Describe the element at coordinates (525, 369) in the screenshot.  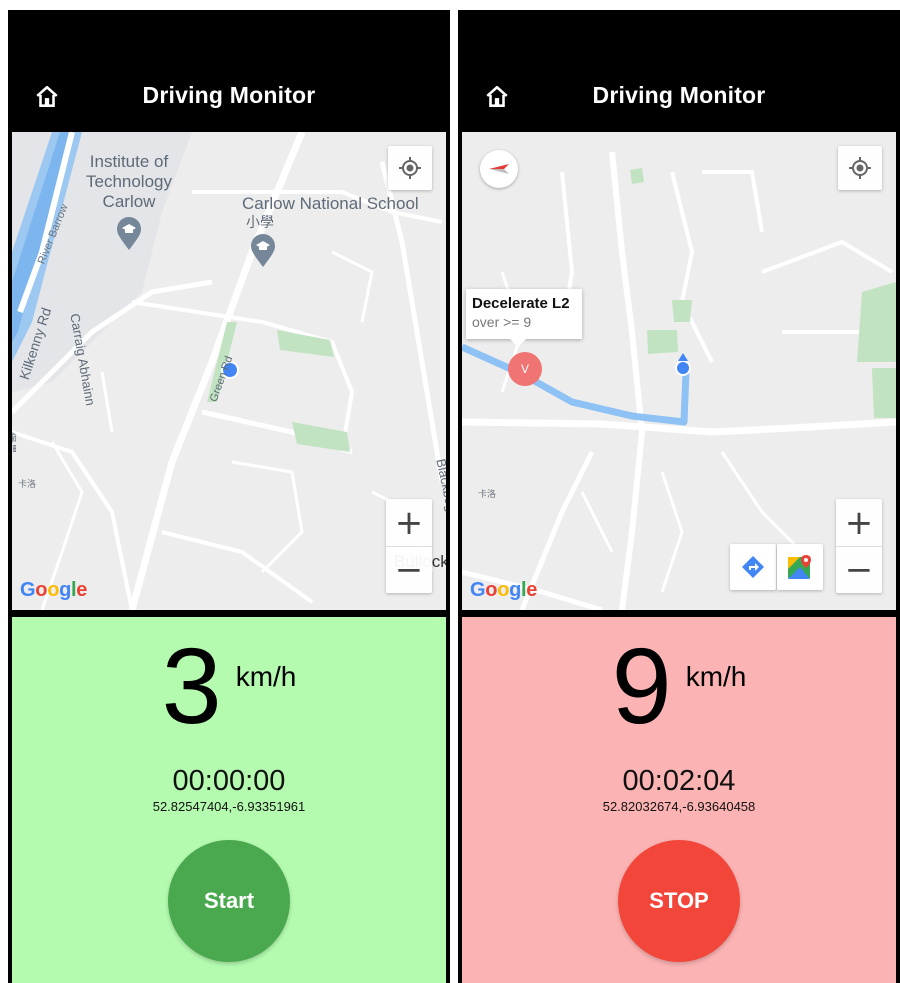
I see `warning-marker: V` at that location.